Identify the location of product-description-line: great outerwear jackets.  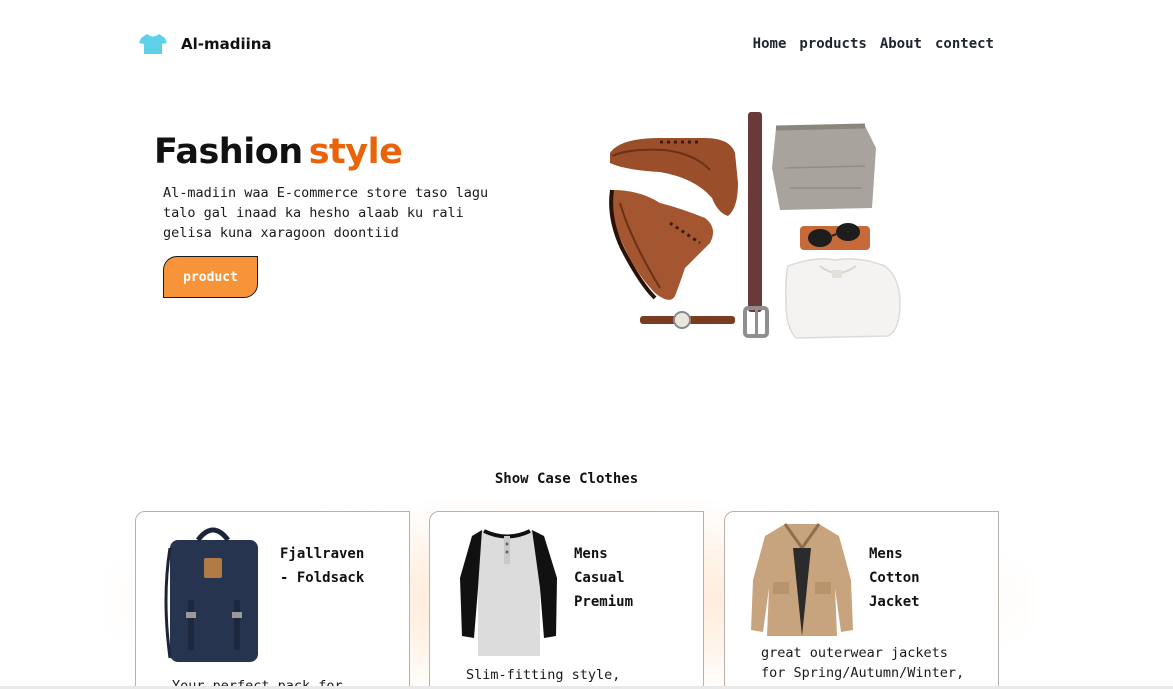
(854, 653).